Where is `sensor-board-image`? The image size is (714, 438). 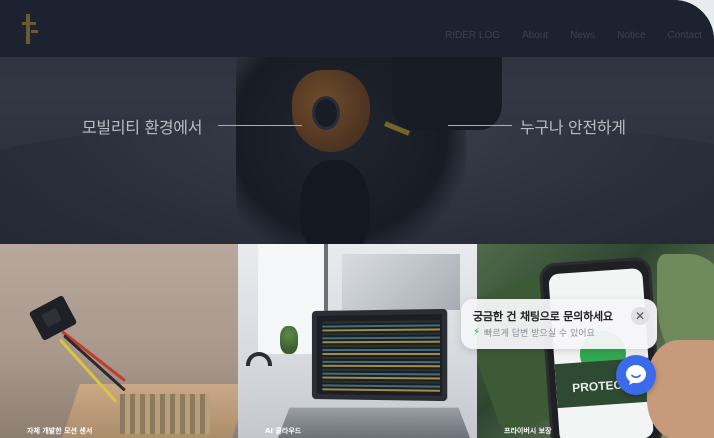 sensor-board-image is located at coordinates (53, 318).